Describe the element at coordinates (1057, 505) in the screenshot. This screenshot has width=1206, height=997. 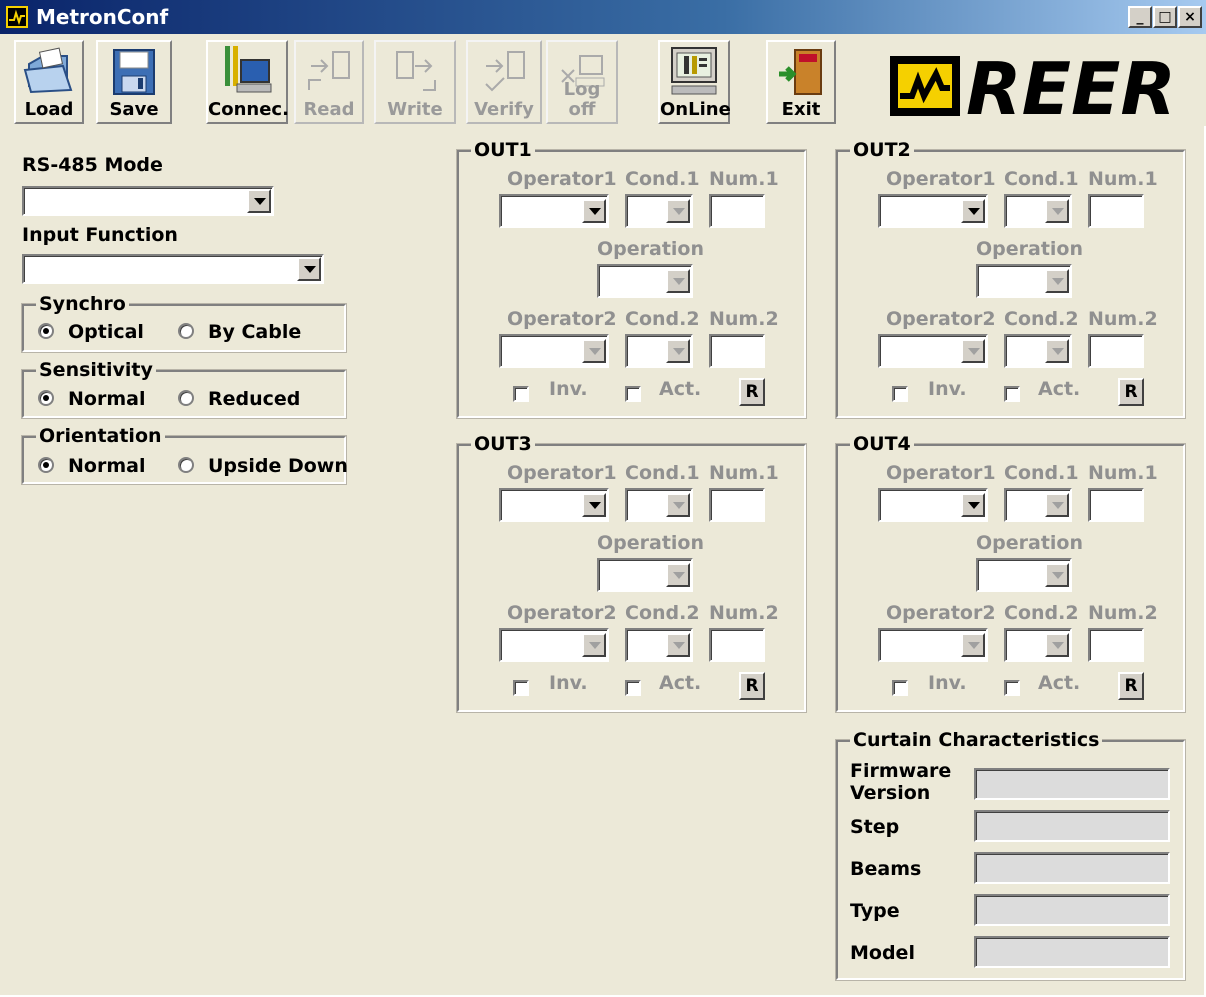
I see `out4-cond1-select-arrow` at that location.